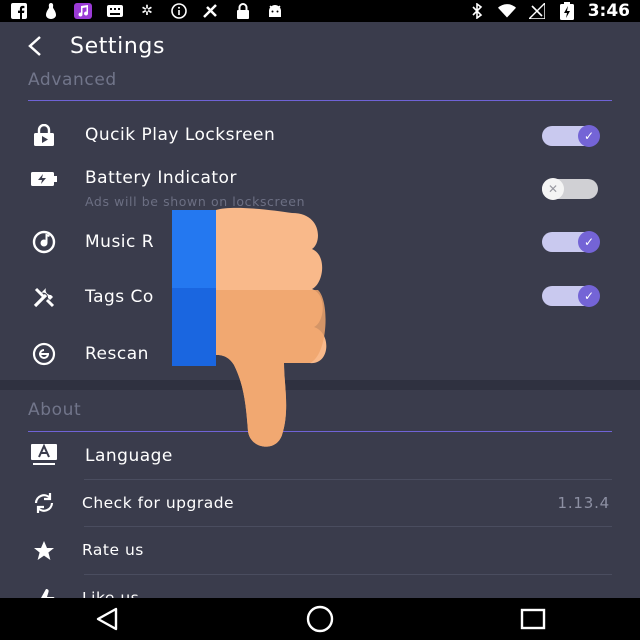  I want to click on toolbar: Settings, so click(320, 46).